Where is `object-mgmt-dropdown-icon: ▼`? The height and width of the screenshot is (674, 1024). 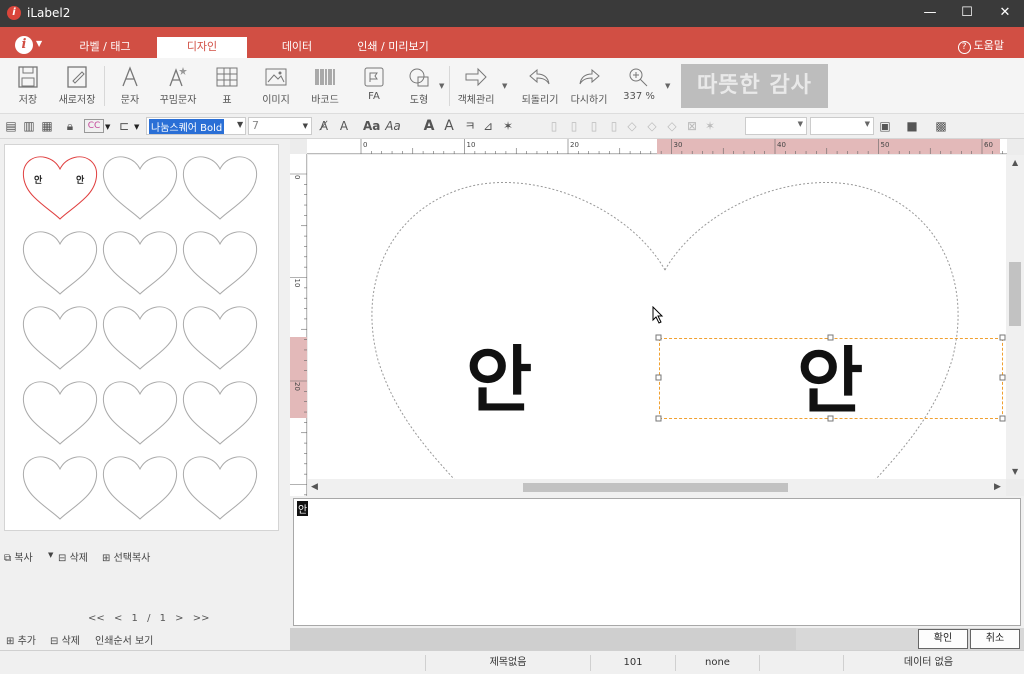
object-mgmt-dropdown-icon: ▼ is located at coordinates (504, 86).